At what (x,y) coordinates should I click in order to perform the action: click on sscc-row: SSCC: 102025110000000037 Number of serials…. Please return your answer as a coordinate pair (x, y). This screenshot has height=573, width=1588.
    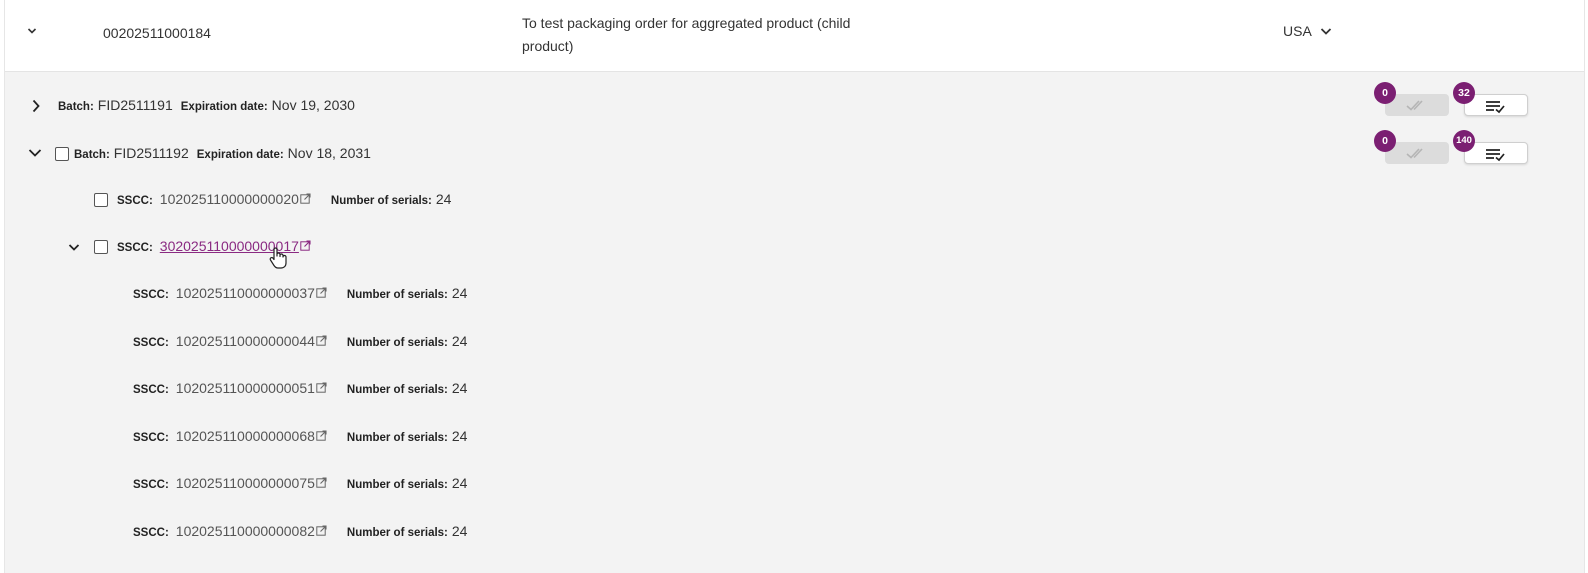
    Looking at the image, I should click on (300, 293).